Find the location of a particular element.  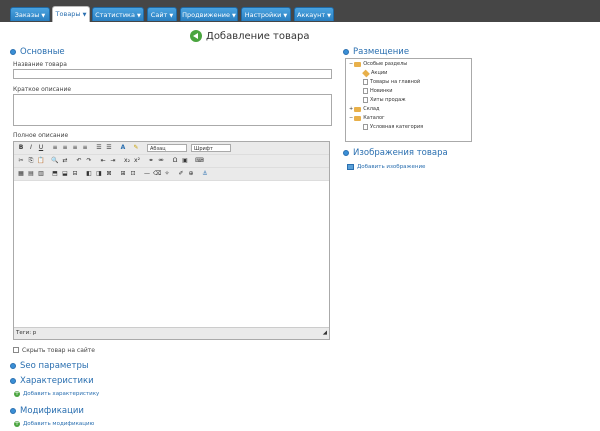

tab-site: Сайт ▼ is located at coordinates (162, 14).